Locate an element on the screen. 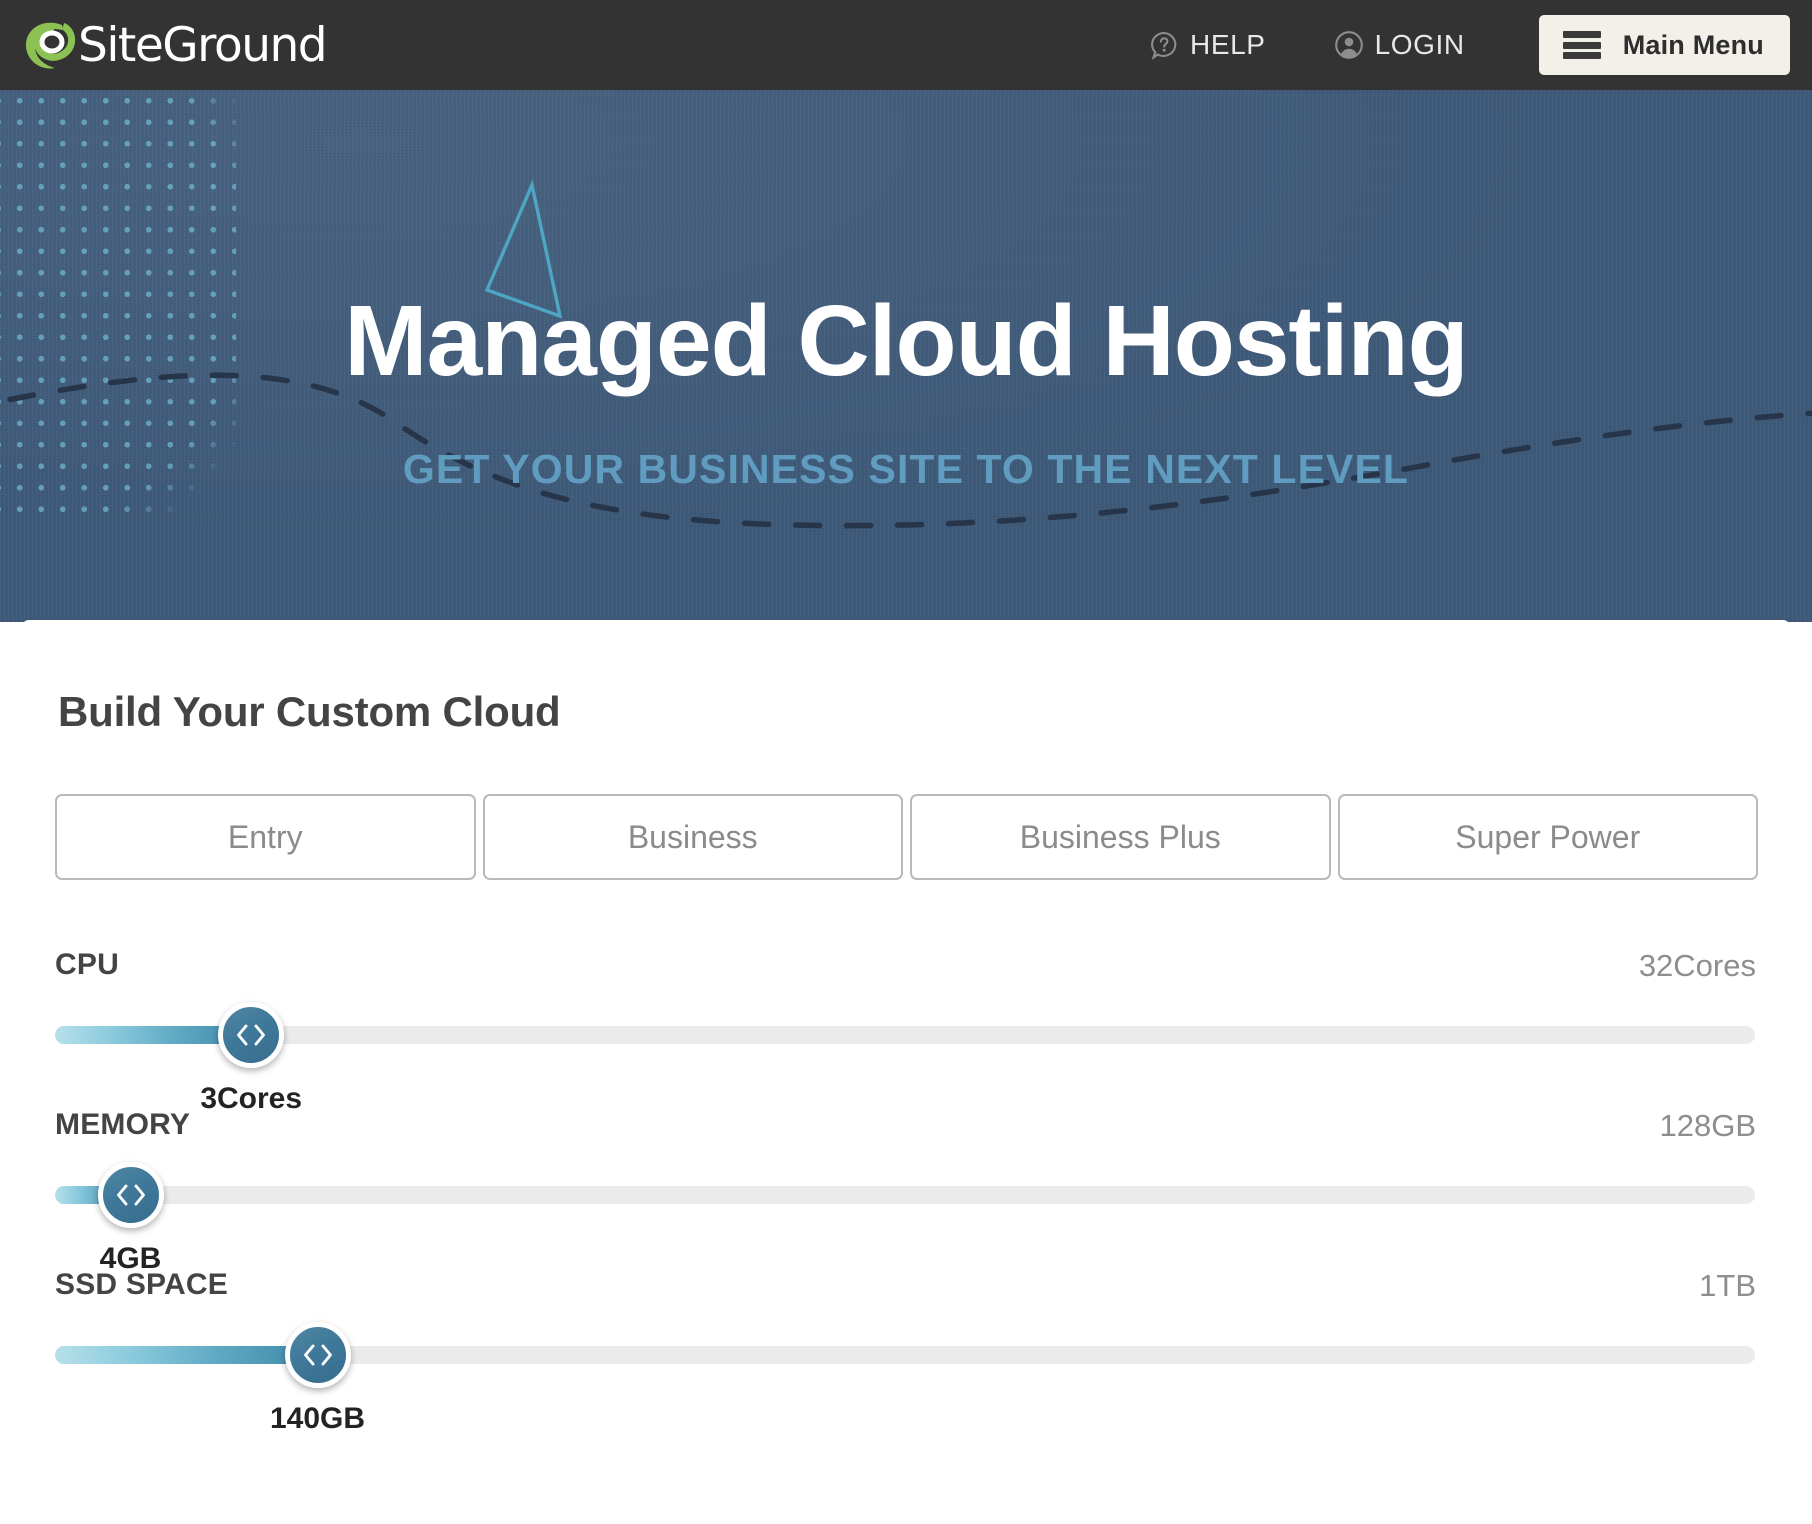 The height and width of the screenshot is (1524, 1812). slider-row-ssd-space: SSD SPACE 1TB 140GB is located at coordinates (919, 1351).